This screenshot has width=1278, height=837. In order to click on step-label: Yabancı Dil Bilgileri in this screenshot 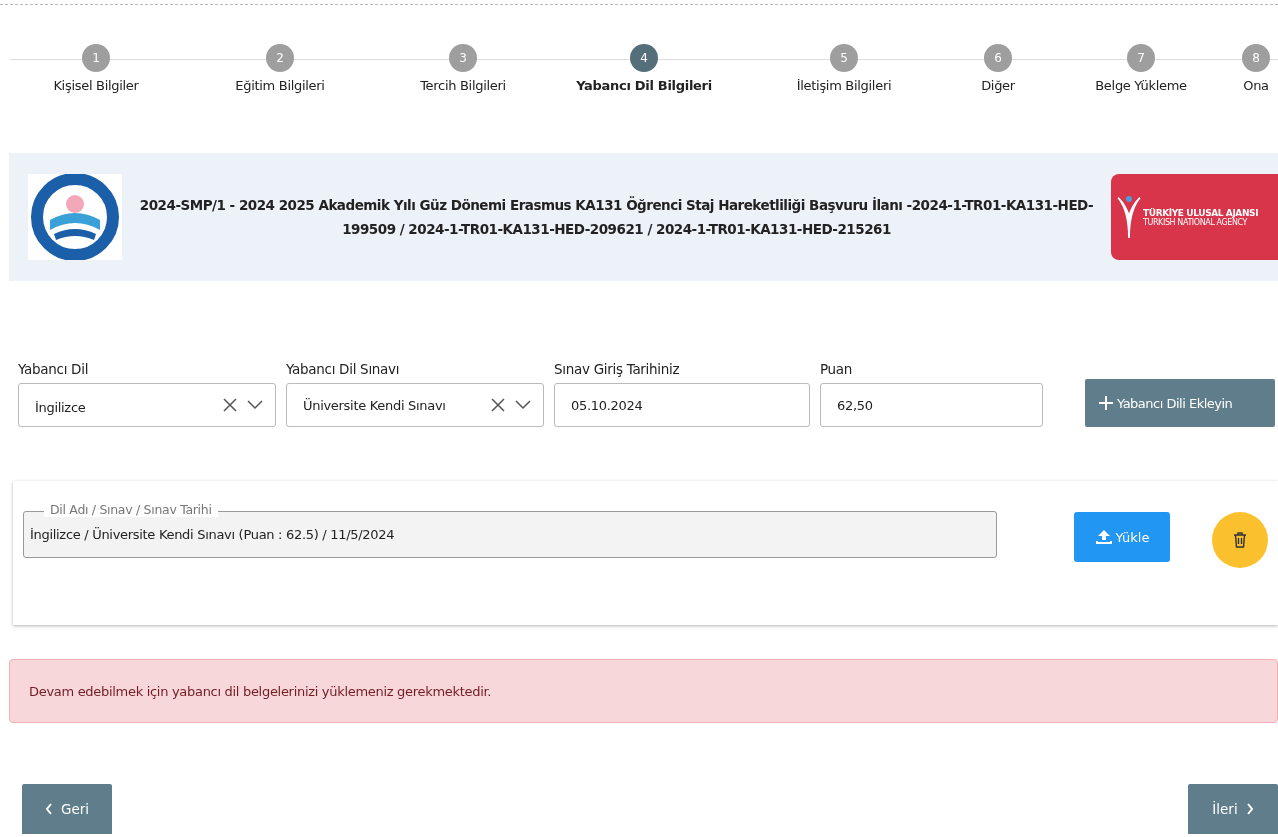, I will do `click(644, 85)`.